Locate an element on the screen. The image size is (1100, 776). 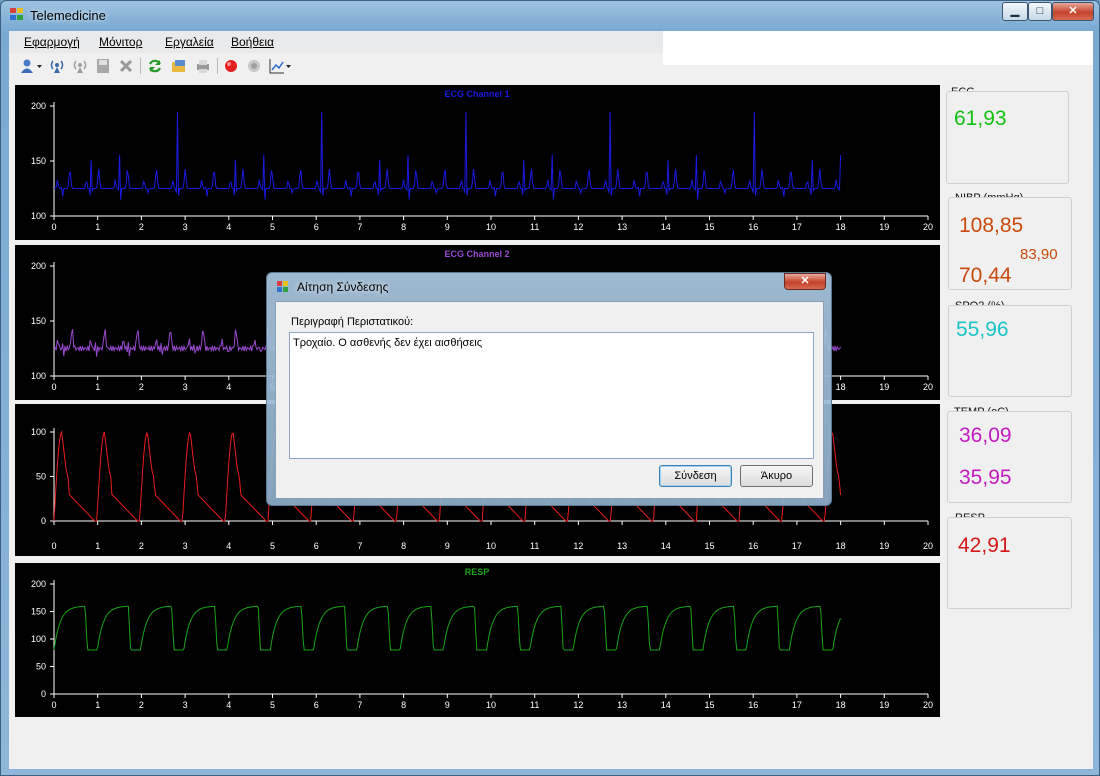
maximize-button: □ is located at coordinates (1040, 11).